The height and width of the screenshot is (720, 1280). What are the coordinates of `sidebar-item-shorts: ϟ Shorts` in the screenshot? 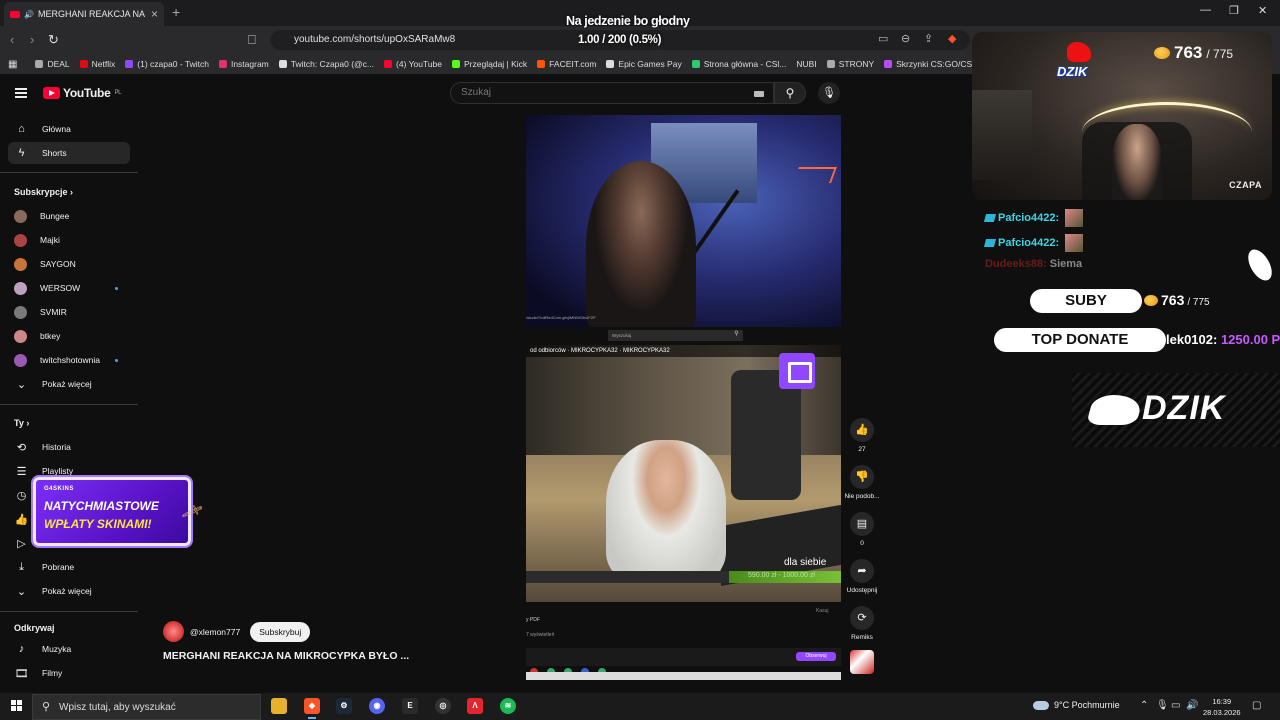 It's located at (69, 153).